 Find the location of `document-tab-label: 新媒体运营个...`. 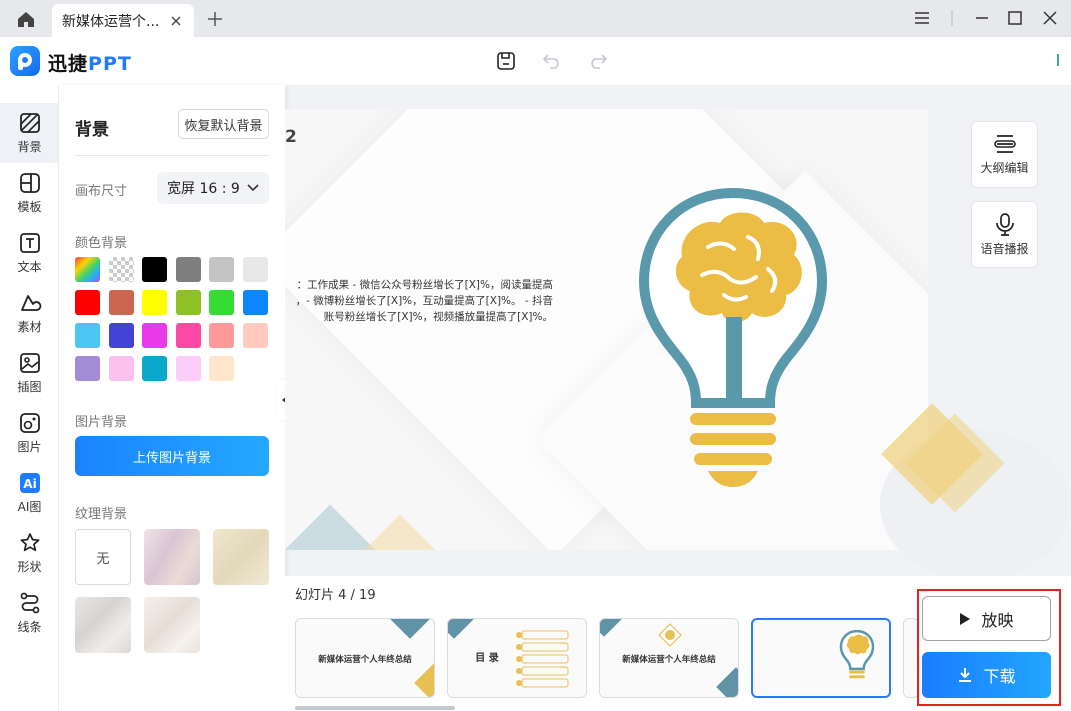

document-tab-label: 新媒体运营个... is located at coordinates (111, 21).